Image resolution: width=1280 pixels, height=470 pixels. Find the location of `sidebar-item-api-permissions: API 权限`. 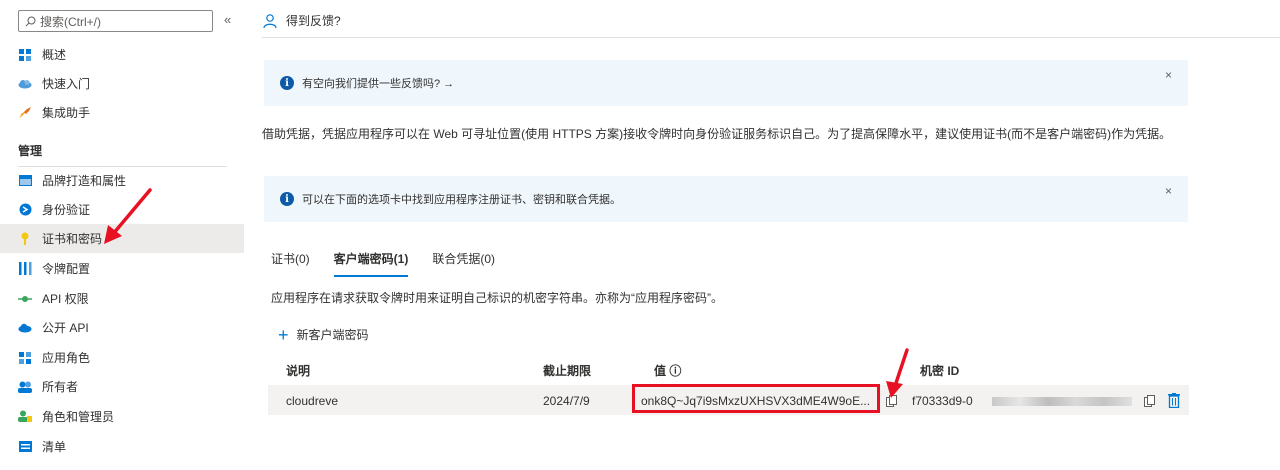

sidebar-item-api-permissions: API 权限 is located at coordinates (122, 298).